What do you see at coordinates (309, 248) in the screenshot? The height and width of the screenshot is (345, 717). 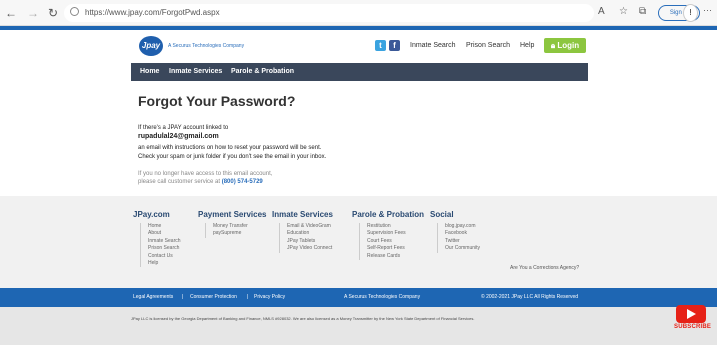 I see `footer-link: JPay Video Connect` at bounding box center [309, 248].